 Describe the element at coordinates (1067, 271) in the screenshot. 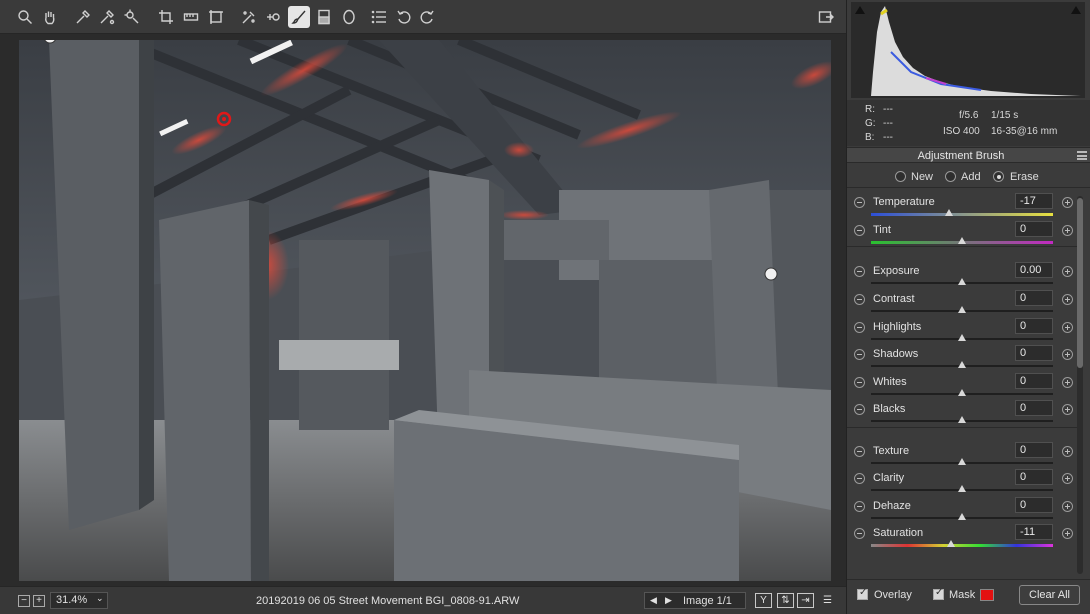

I see `increase-exposure-icon` at that location.